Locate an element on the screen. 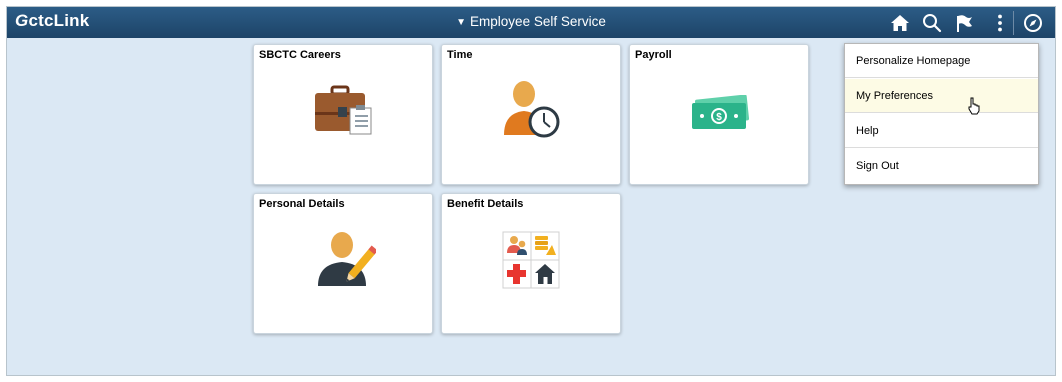 The width and height of the screenshot is (1062, 382). homepage-title-text: Employee Self Service is located at coordinates (538, 21).